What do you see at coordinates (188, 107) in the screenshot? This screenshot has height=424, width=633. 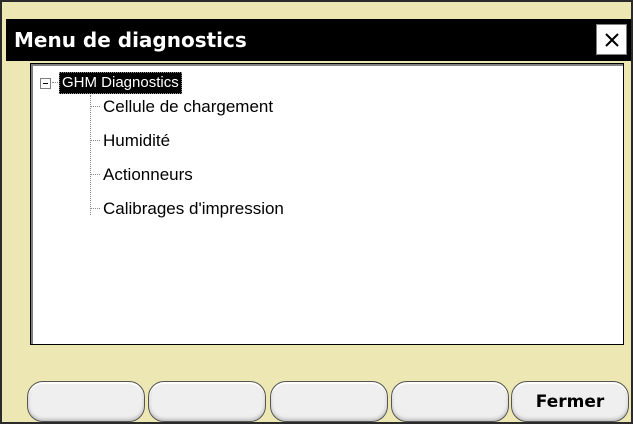 I see `tree-item-label: Cellule de chargement` at bounding box center [188, 107].